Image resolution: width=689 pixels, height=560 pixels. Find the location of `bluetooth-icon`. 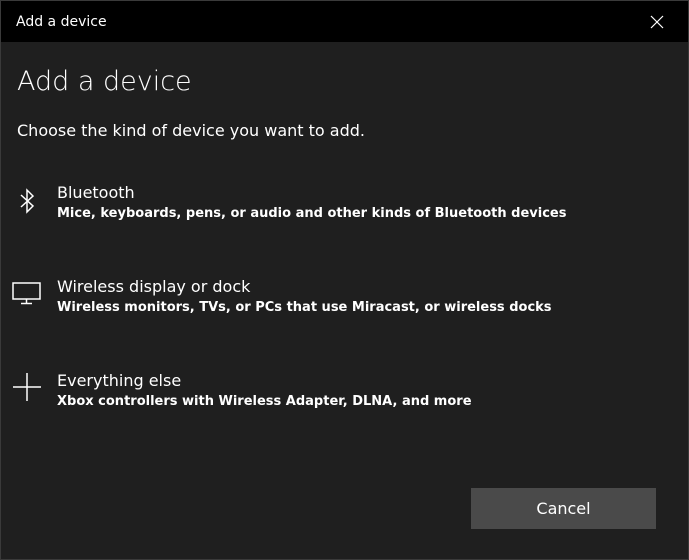

bluetooth-icon is located at coordinates (27, 201).